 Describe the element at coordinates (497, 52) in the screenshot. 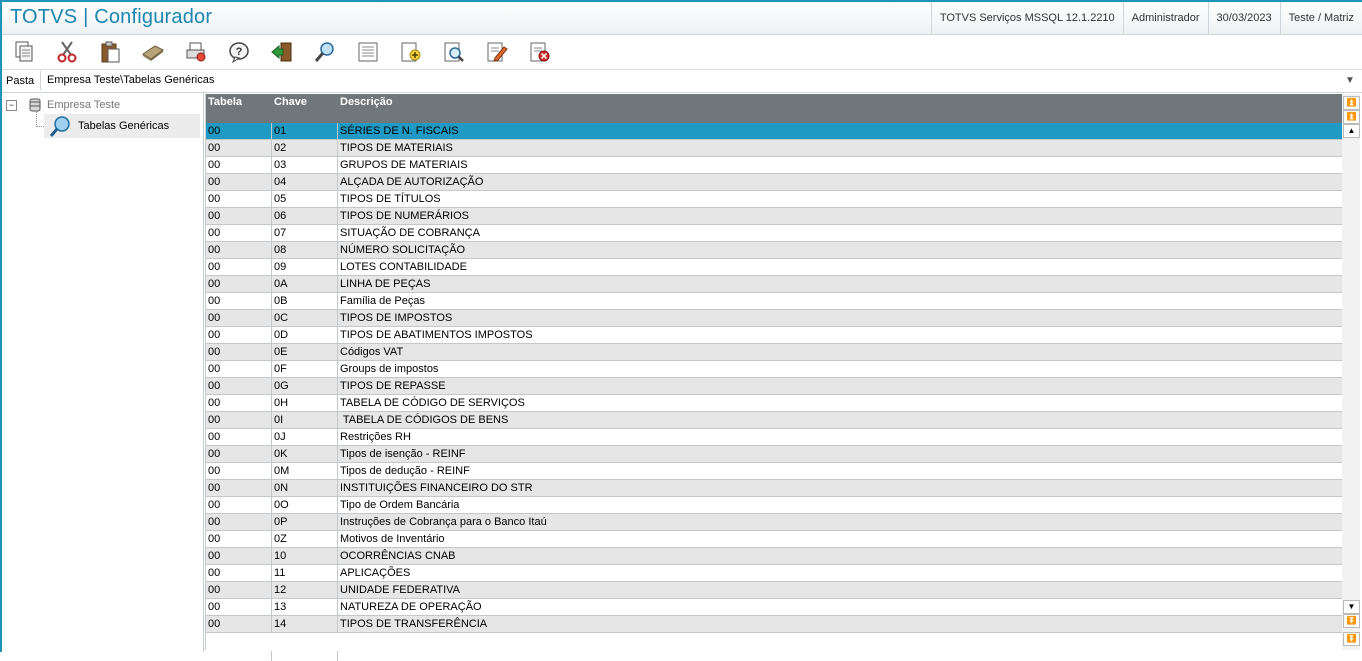

I see `edit-button` at that location.